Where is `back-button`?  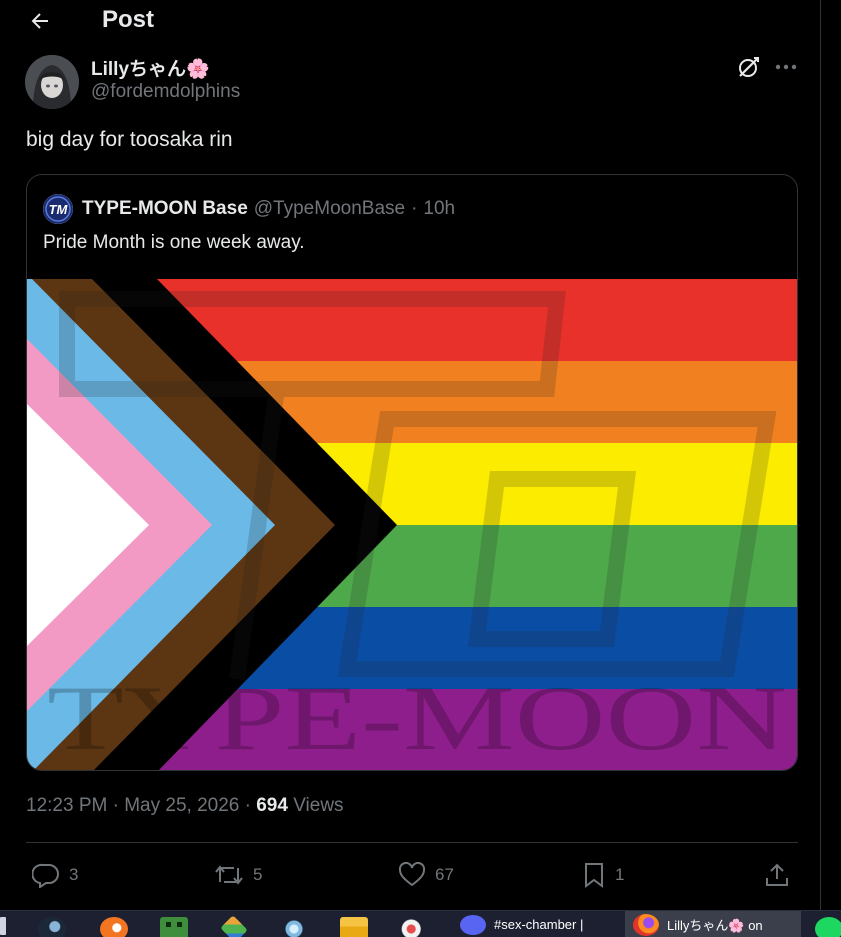
back-button is located at coordinates (40, 21).